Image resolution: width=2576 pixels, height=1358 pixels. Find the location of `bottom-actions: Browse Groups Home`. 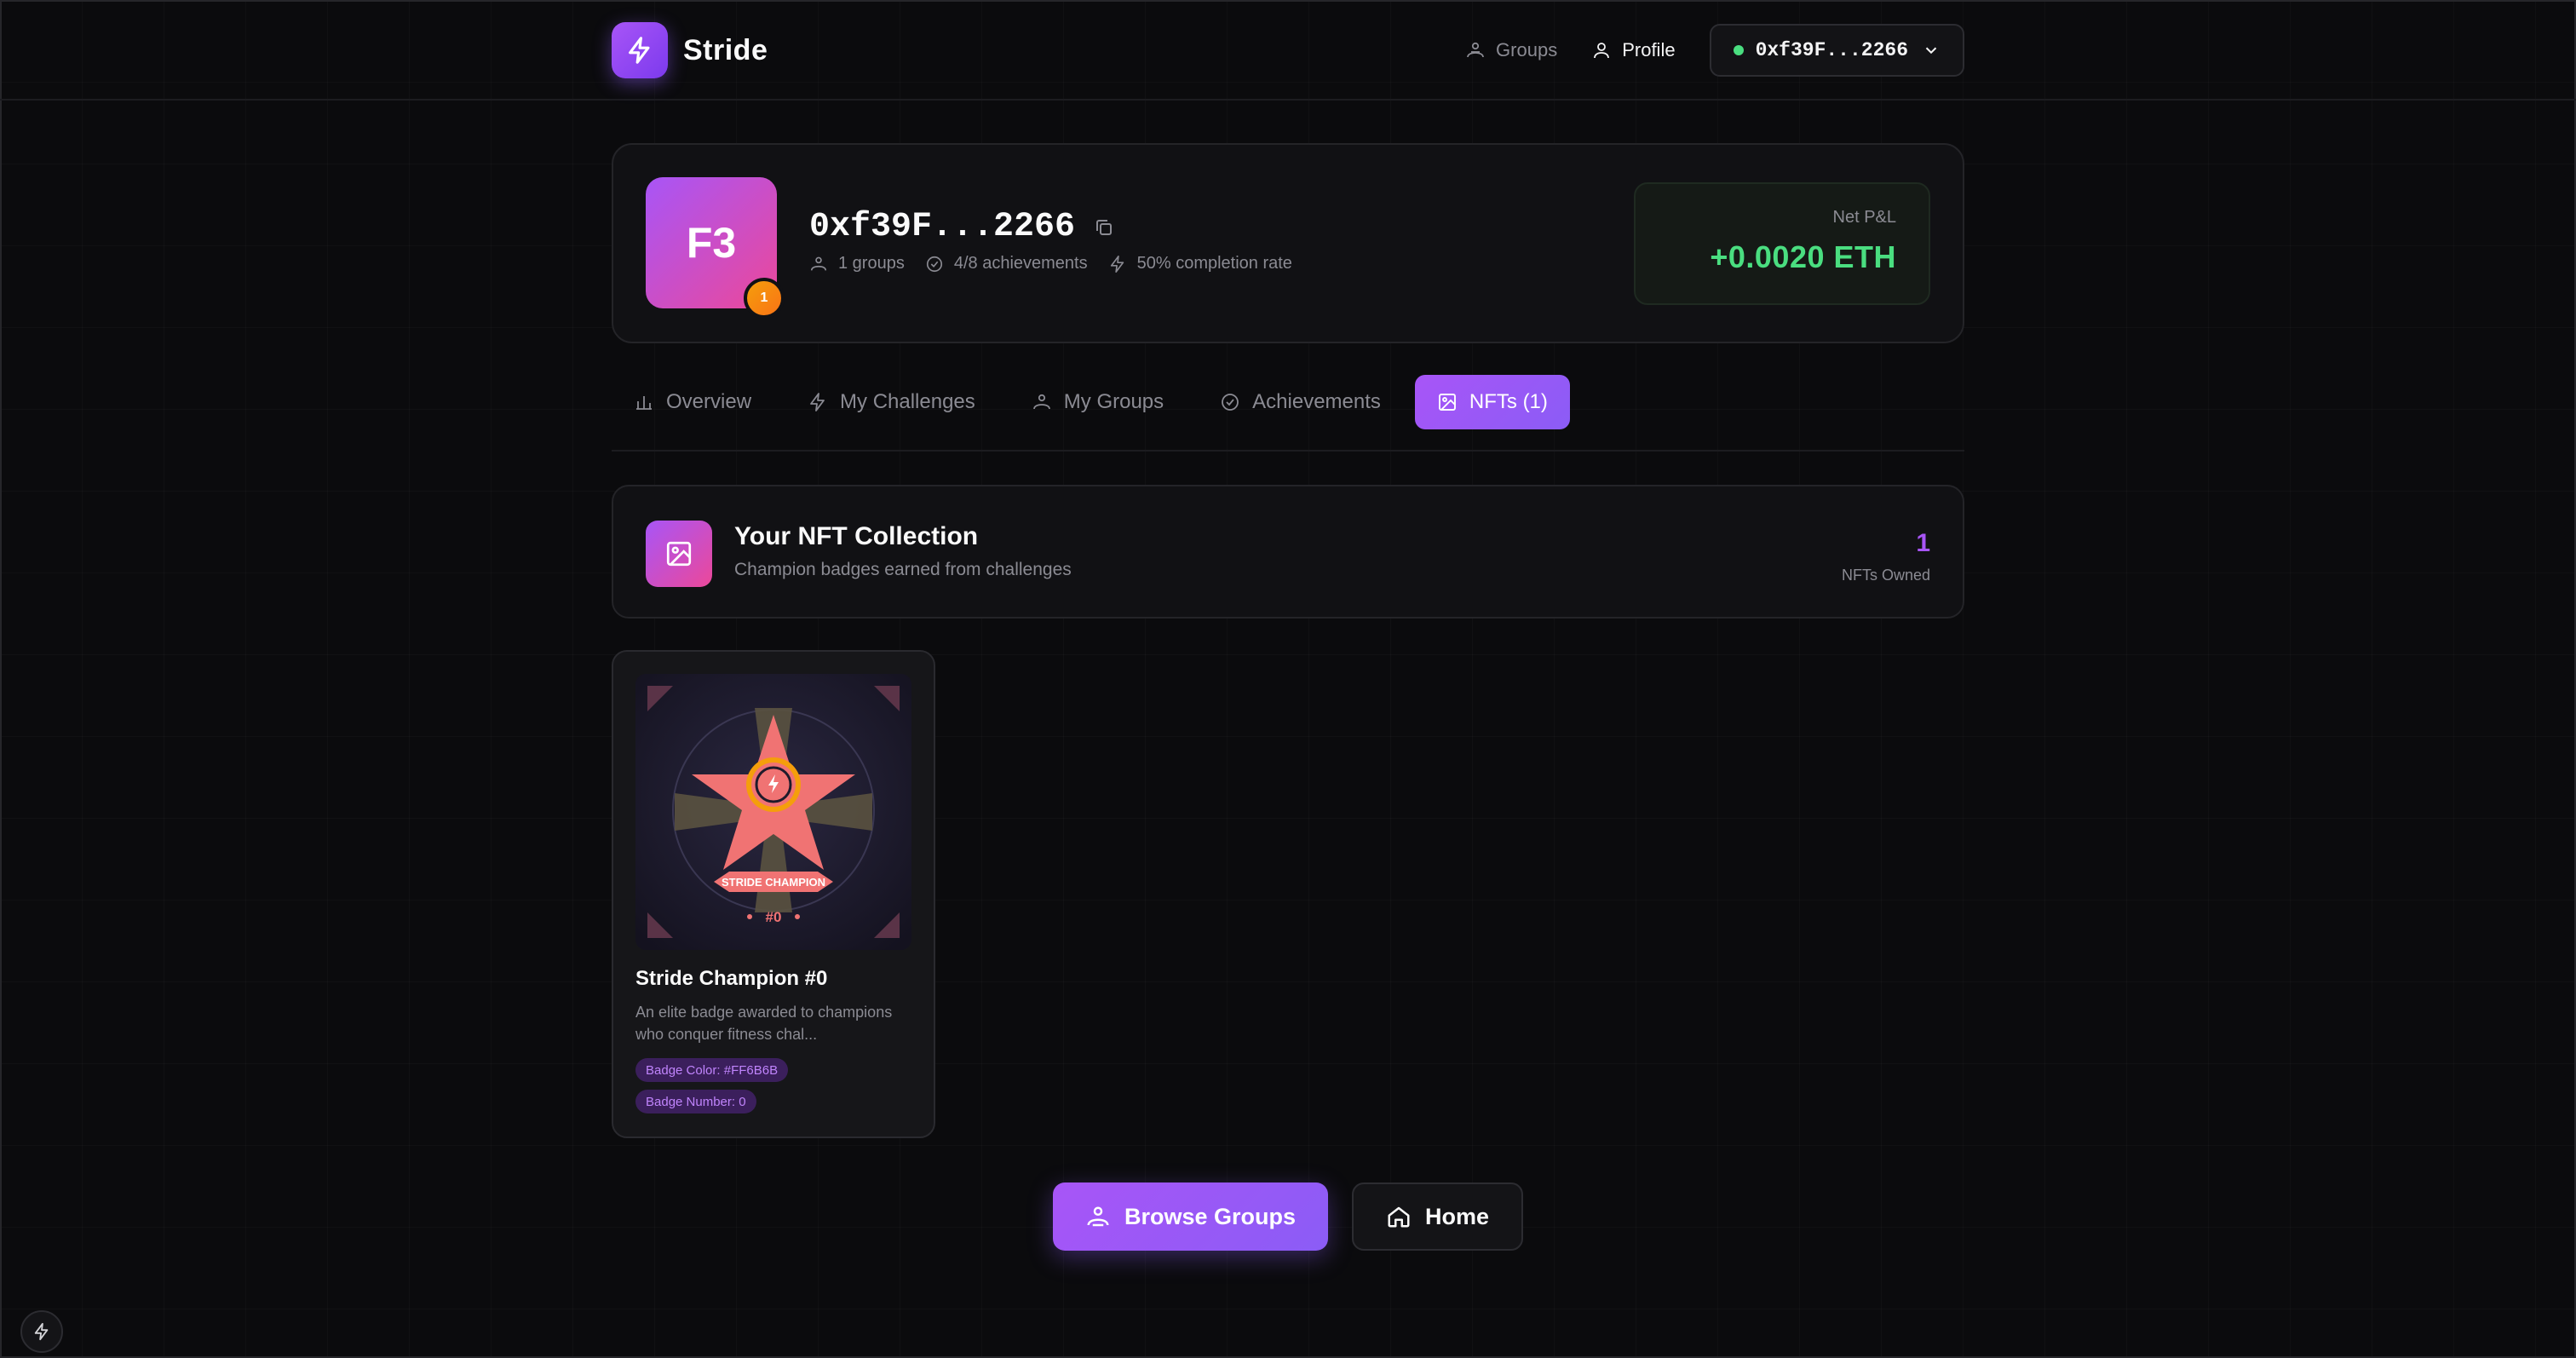

bottom-actions: Browse Groups Home is located at coordinates (1288, 1216).